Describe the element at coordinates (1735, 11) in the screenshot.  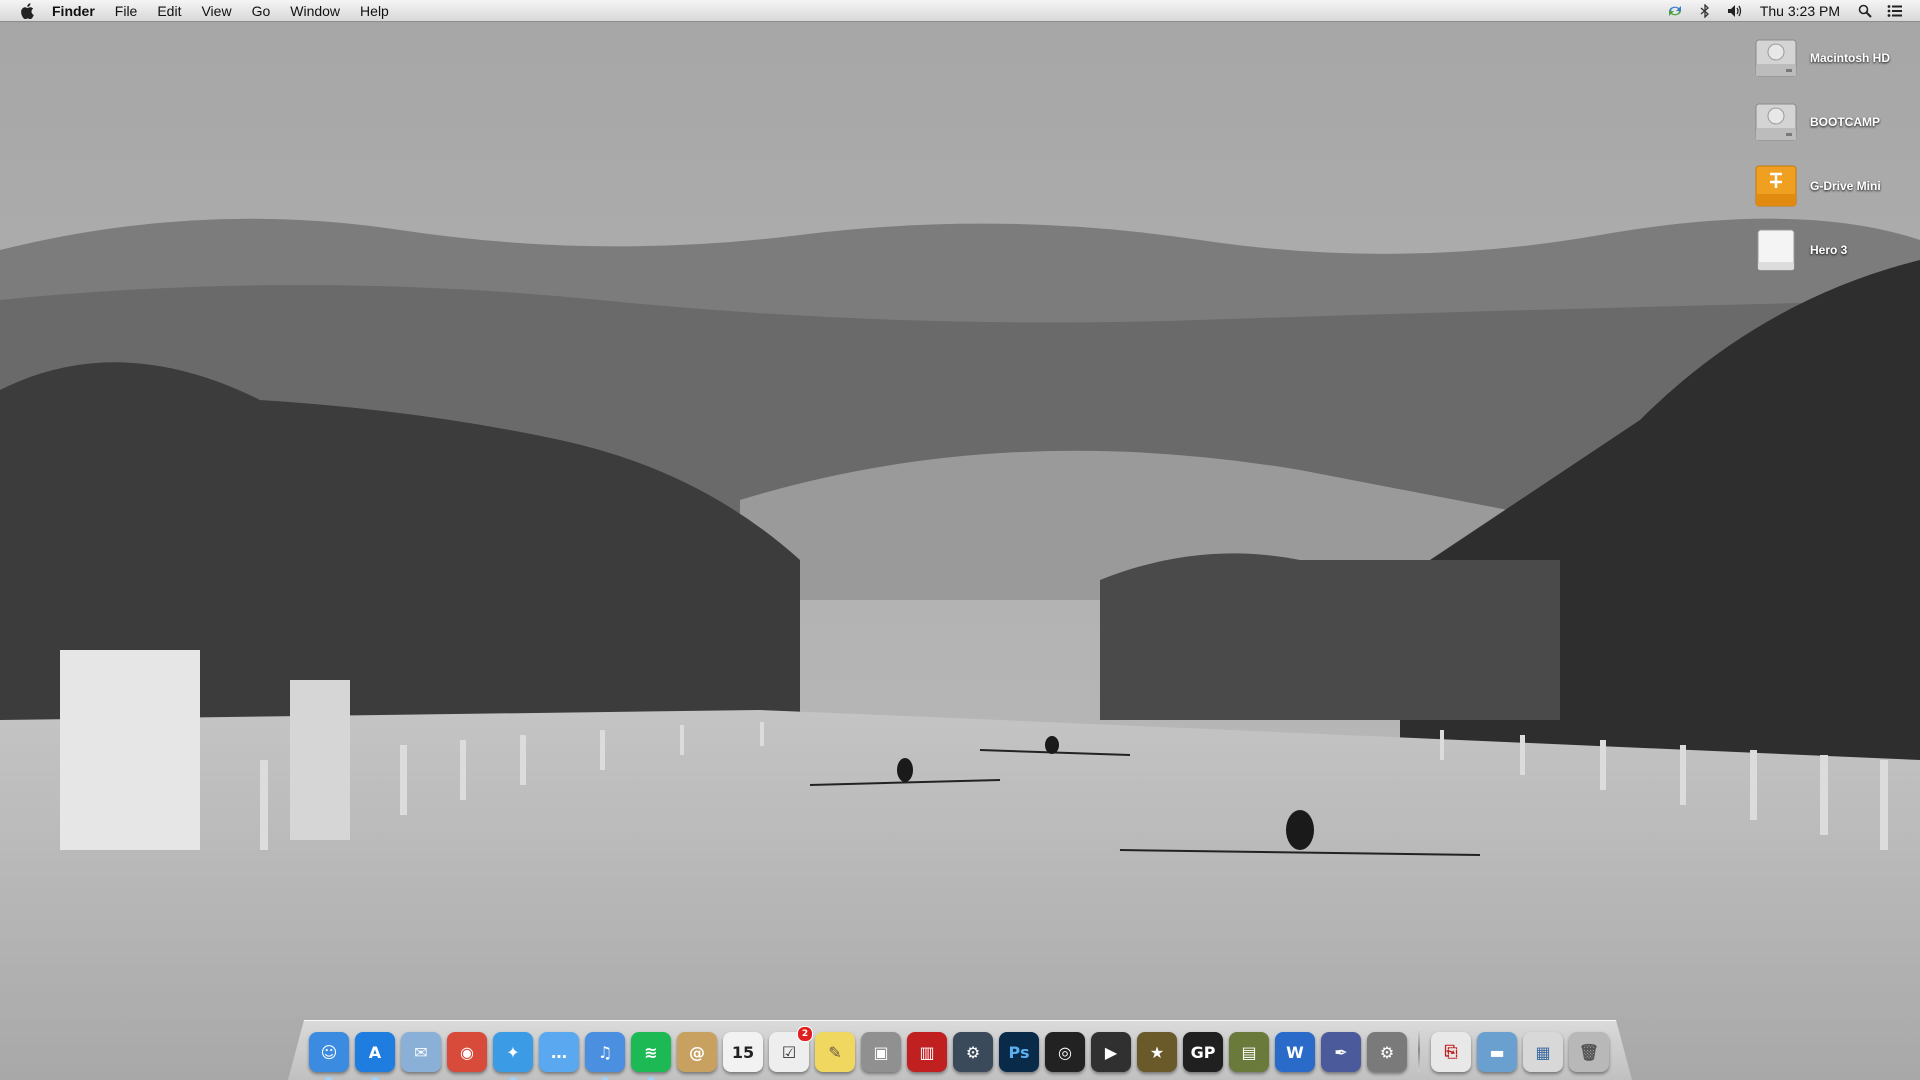
I see `volume-icon` at that location.